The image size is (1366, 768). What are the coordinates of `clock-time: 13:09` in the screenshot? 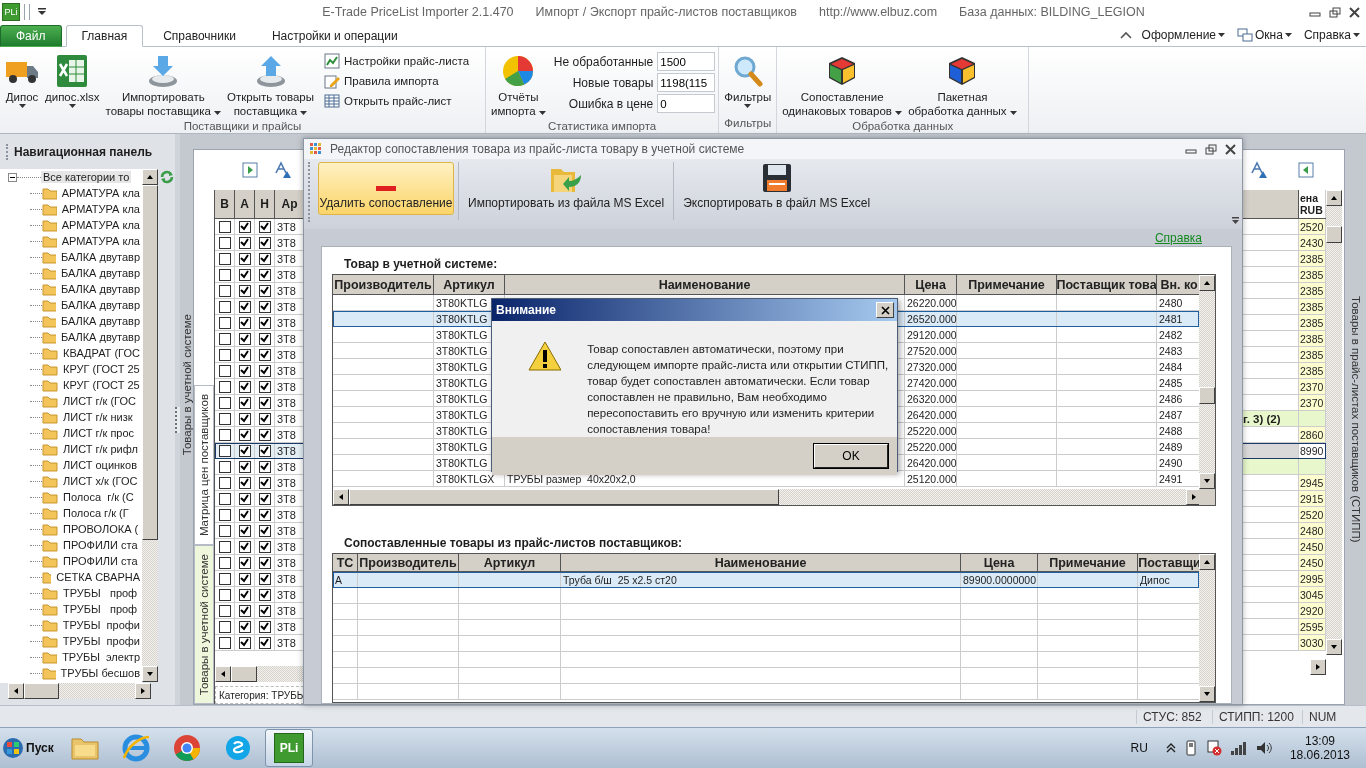 It's located at (1319, 741).